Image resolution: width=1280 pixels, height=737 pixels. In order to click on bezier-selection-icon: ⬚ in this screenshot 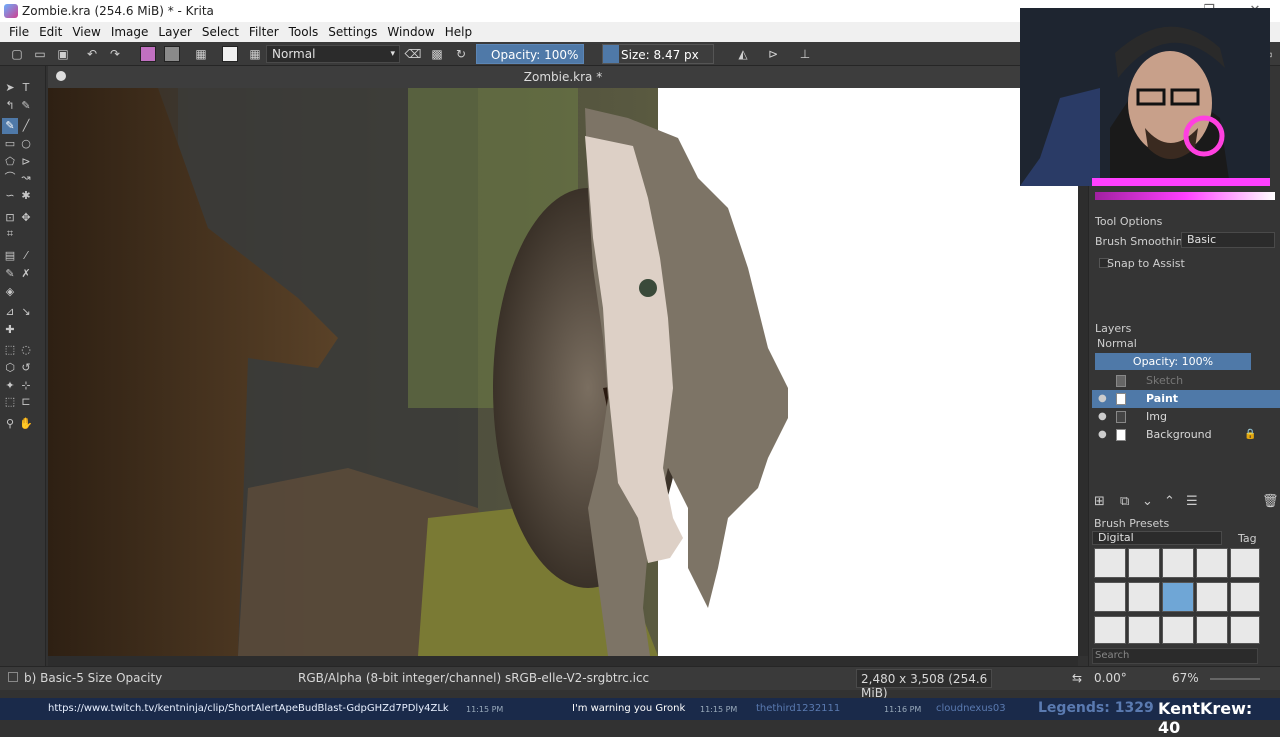, I will do `click(10, 402)`.